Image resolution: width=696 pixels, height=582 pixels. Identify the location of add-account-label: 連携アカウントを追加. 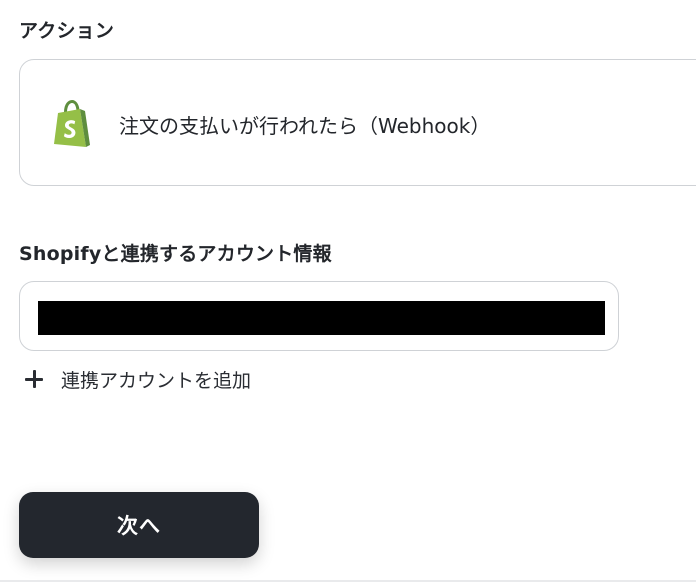
(156, 380).